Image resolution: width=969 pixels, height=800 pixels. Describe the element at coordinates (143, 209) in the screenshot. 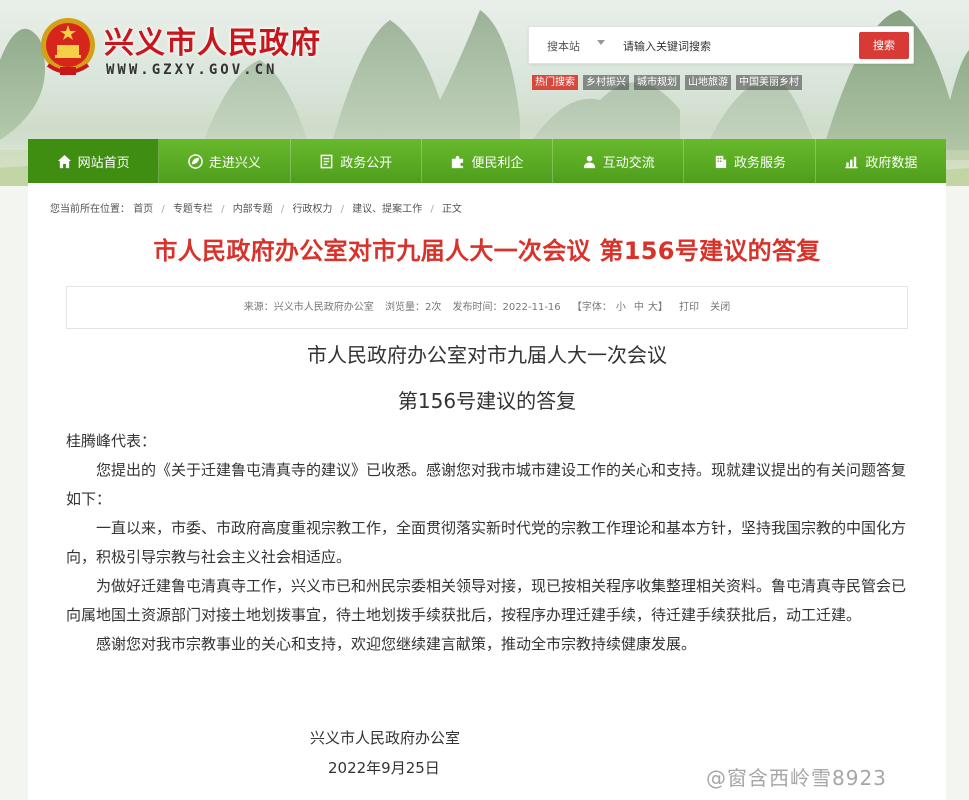

I see `breadcrumb-link: 首页` at that location.